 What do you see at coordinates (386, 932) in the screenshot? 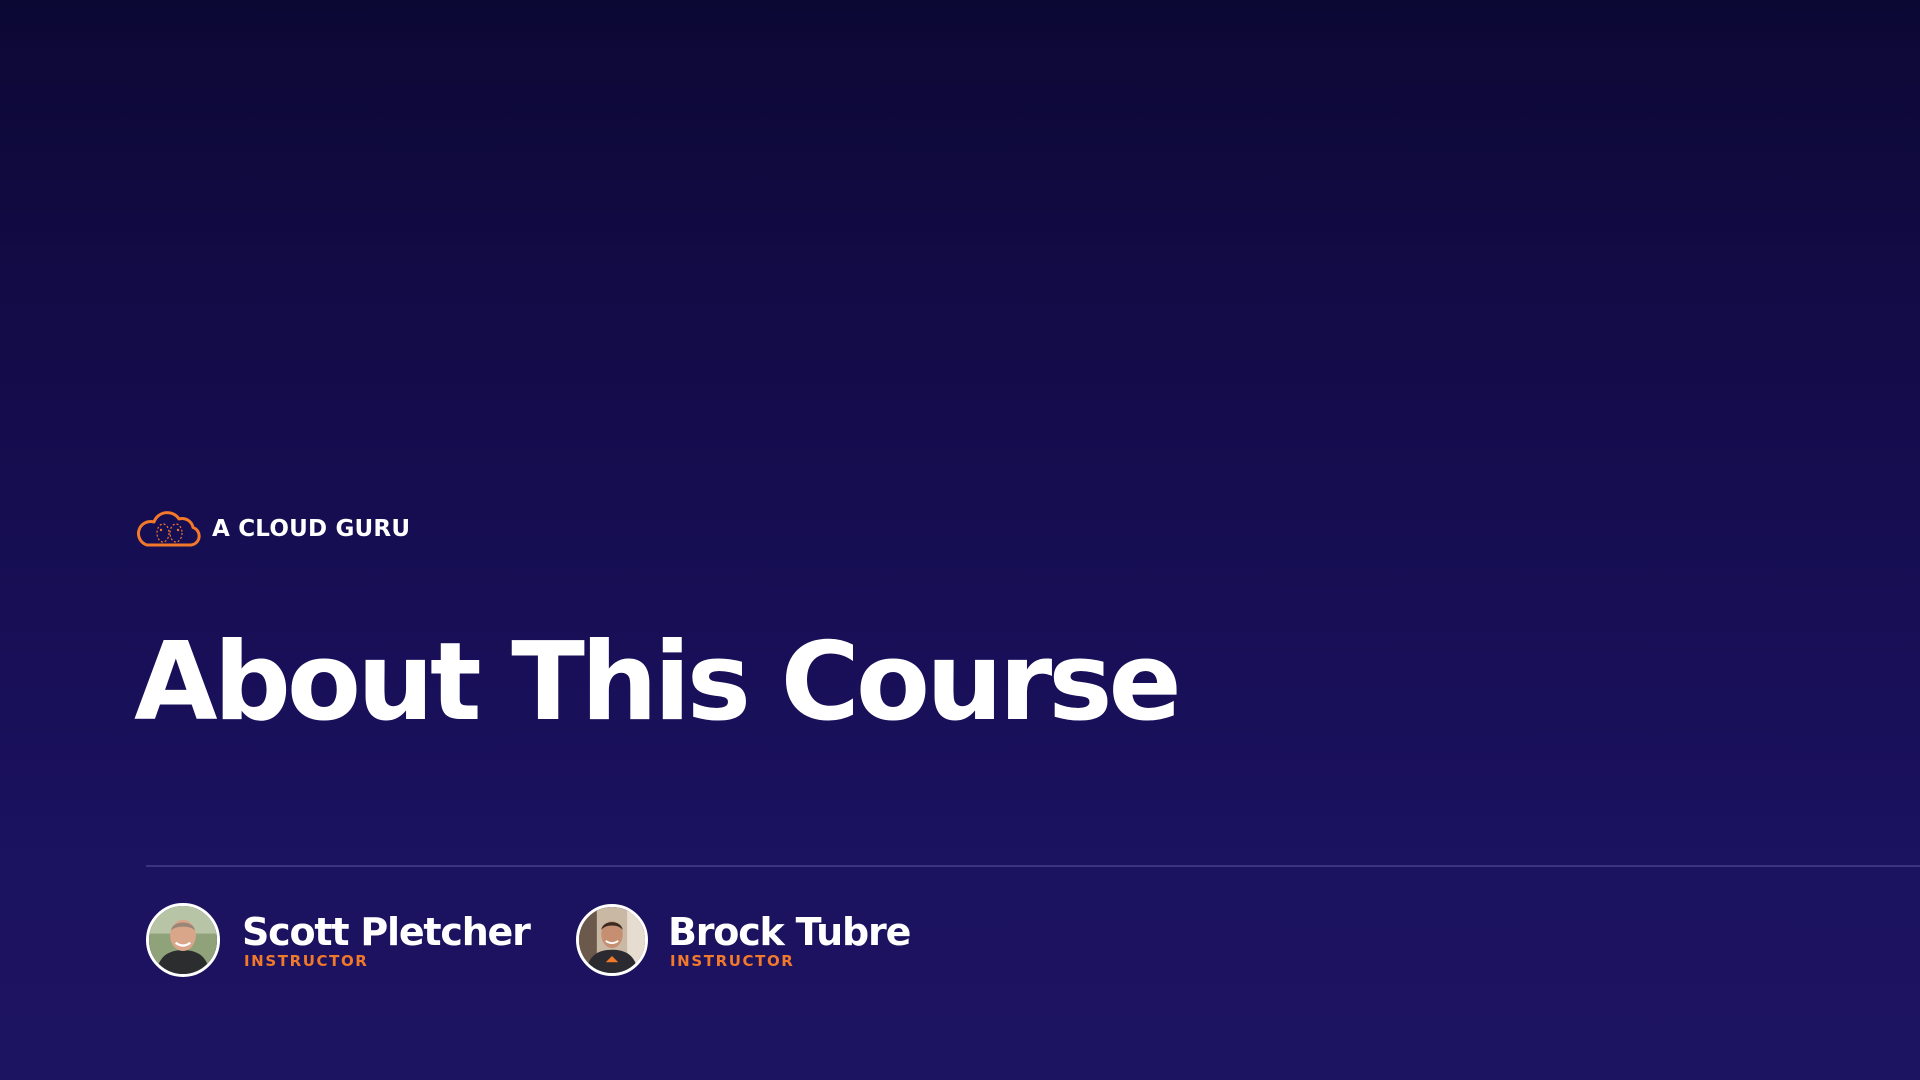
I see `instructor-name: Scott Pletcher` at bounding box center [386, 932].